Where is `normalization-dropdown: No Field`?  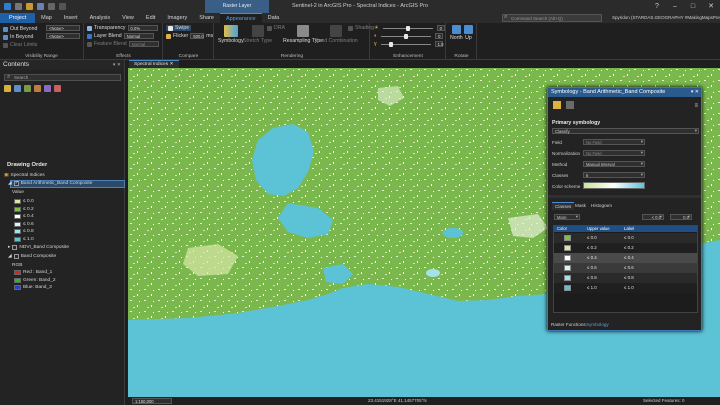 normalization-dropdown: No Field is located at coordinates (614, 153).